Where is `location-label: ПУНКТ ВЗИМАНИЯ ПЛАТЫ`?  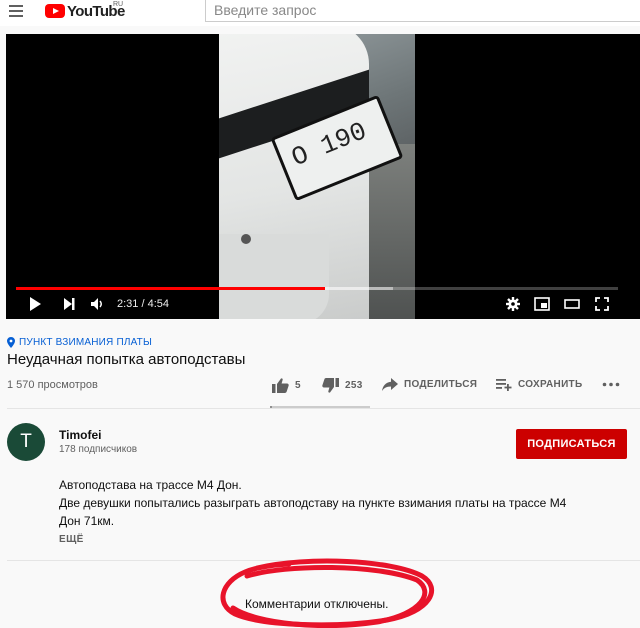
location-label: ПУНКТ ВЗИМАНИЯ ПЛАТЫ is located at coordinates (86, 342).